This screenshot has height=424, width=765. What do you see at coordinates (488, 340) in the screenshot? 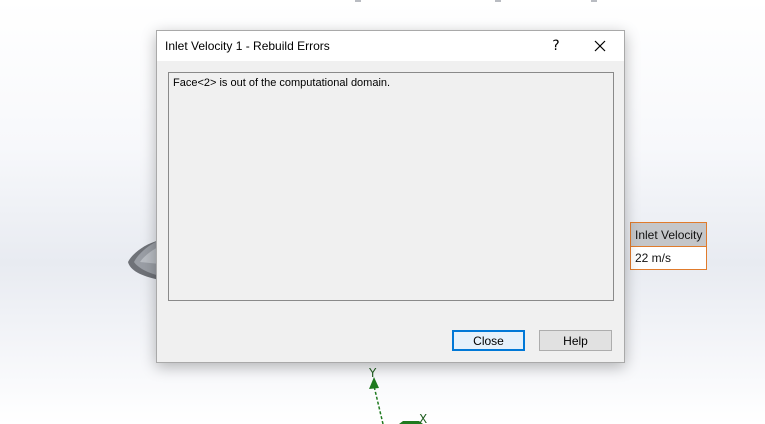
I see `close-button: Close` at bounding box center [488, 340].